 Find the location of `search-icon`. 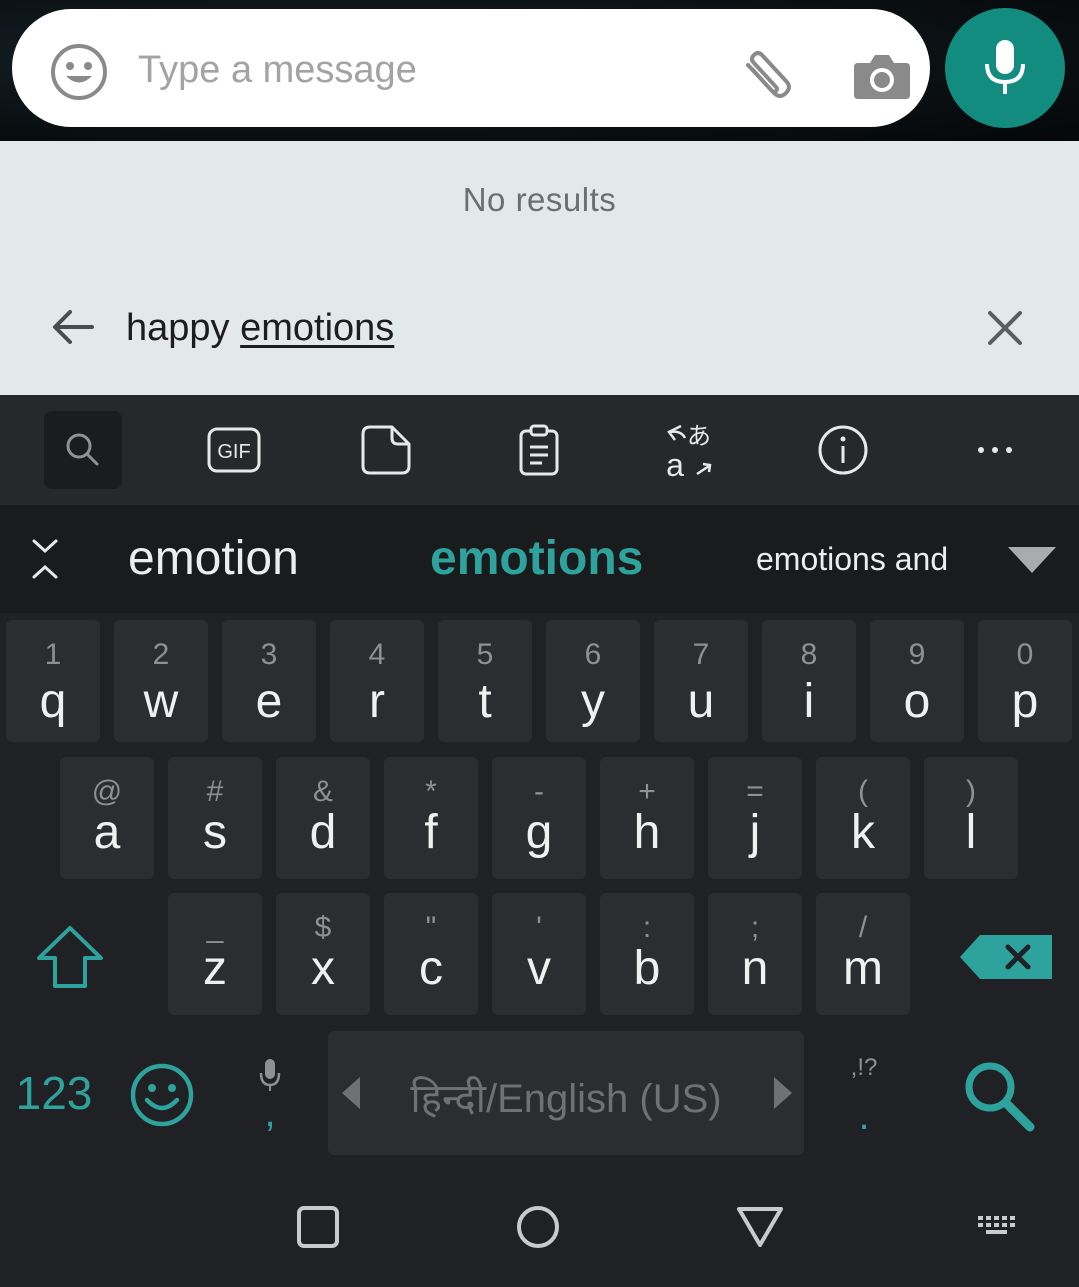

search-icon is located at coordinates (83, 450).